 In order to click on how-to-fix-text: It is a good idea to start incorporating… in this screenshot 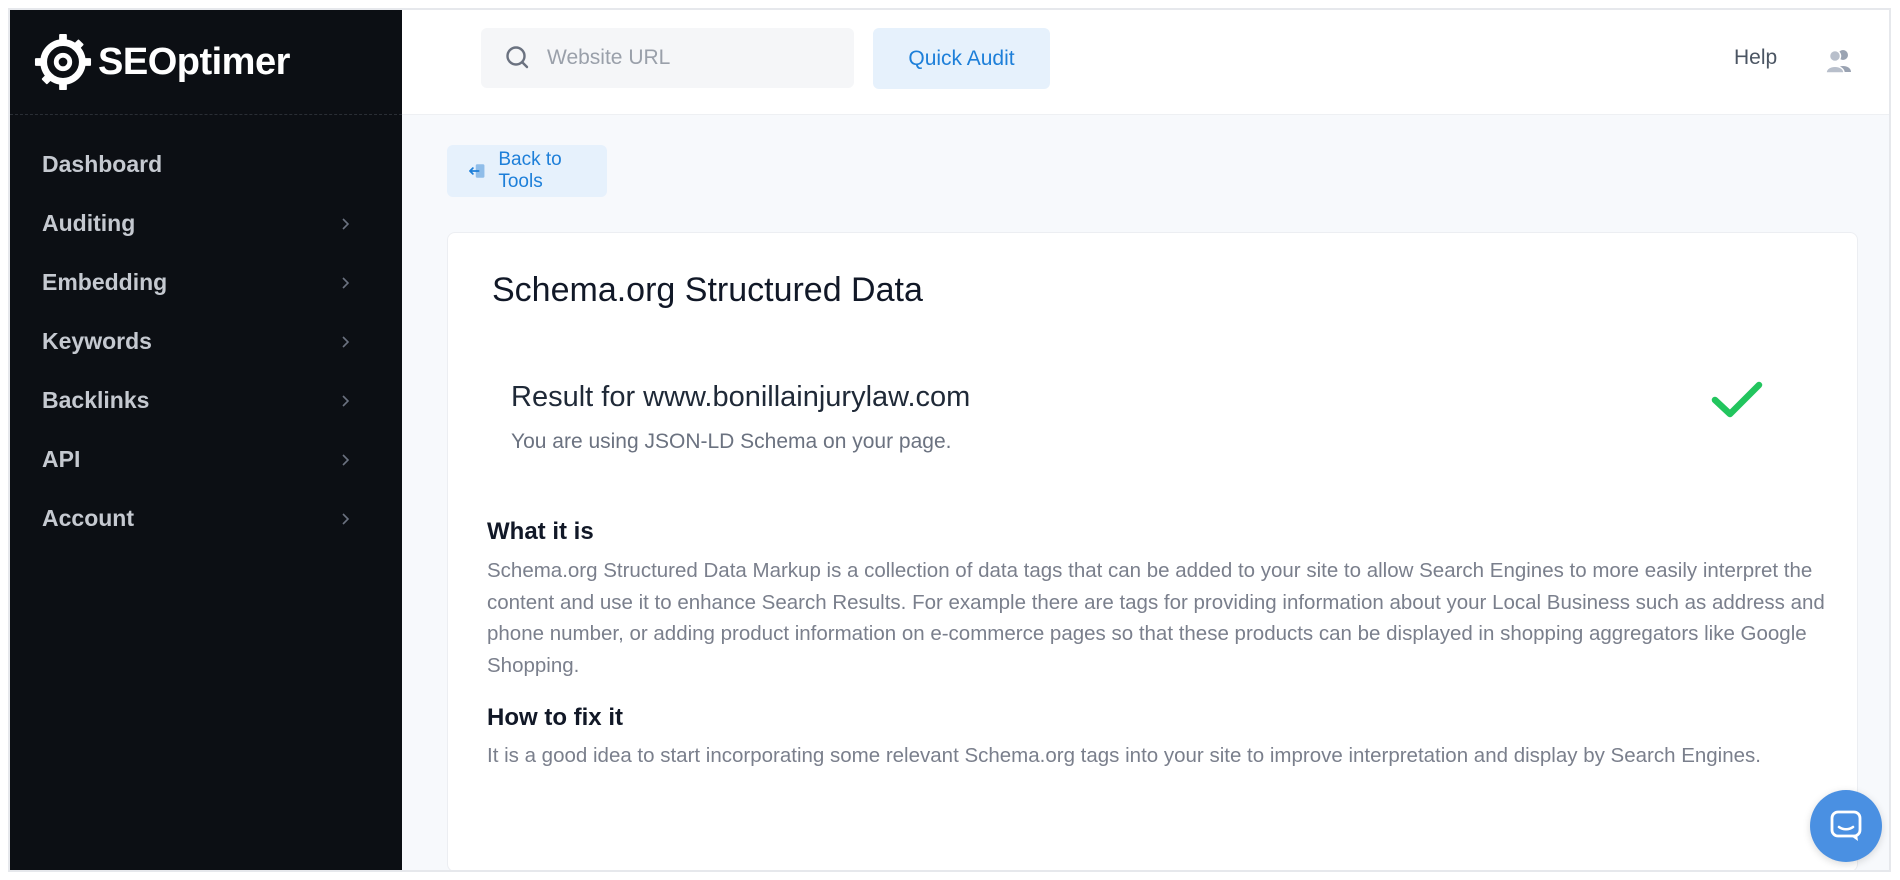, I will do `click(1124, 755)`.